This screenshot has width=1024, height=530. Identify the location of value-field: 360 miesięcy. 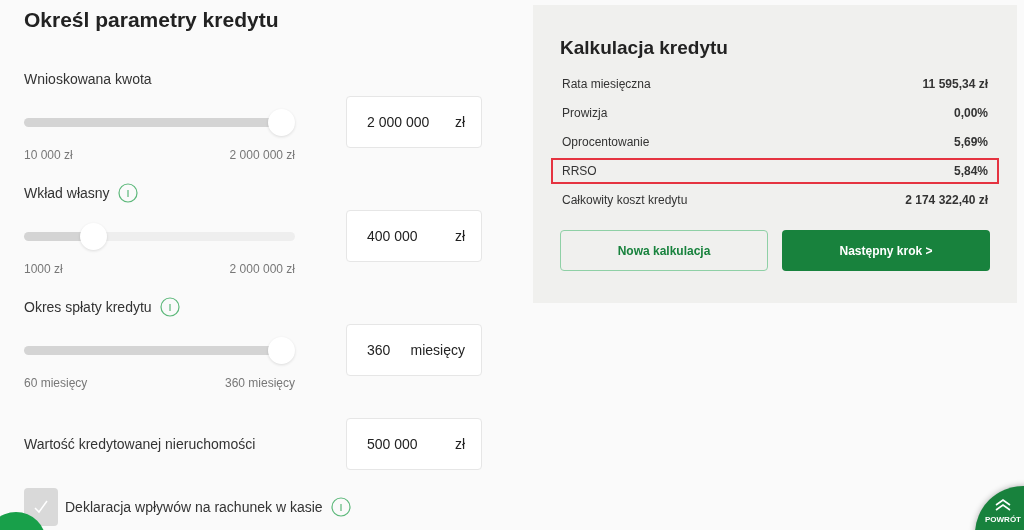
(414, 350).